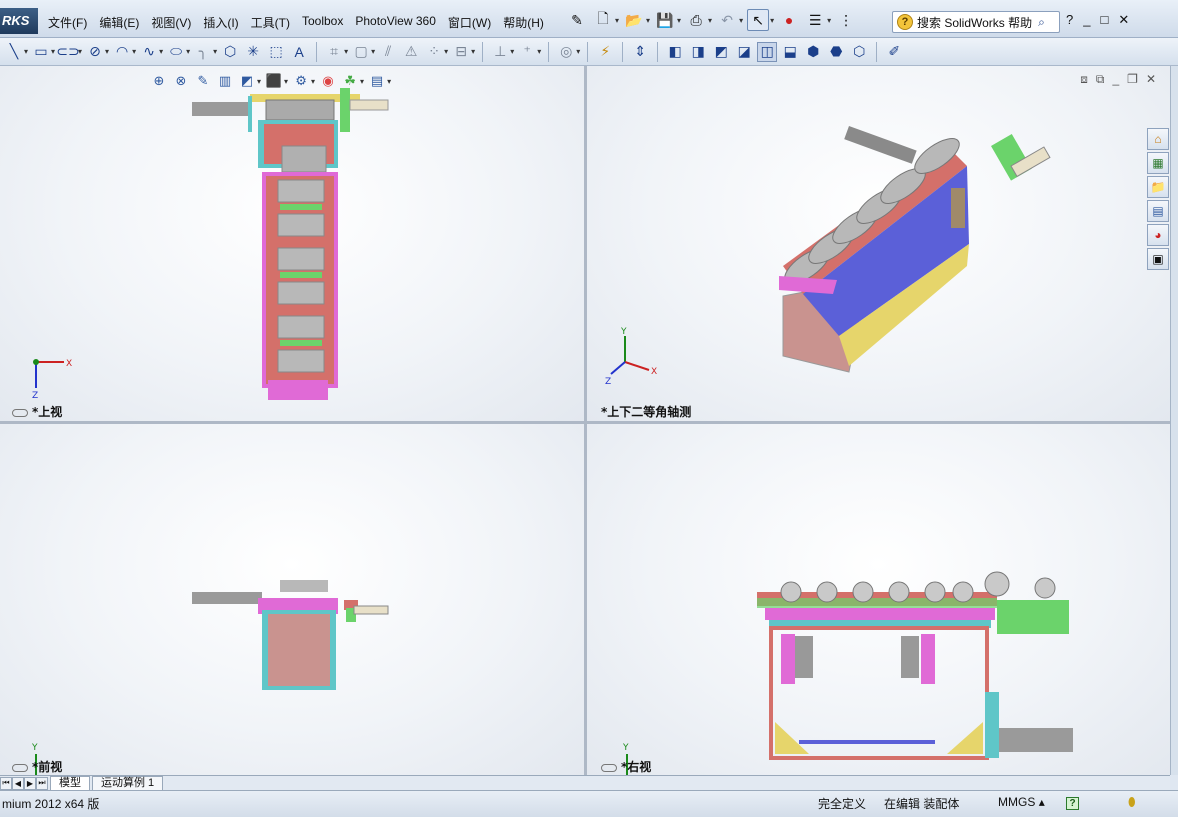 The width and height of the screenshot is (1178, 817). I want to click on menu-help: 帮助(H), so click(523, 22).